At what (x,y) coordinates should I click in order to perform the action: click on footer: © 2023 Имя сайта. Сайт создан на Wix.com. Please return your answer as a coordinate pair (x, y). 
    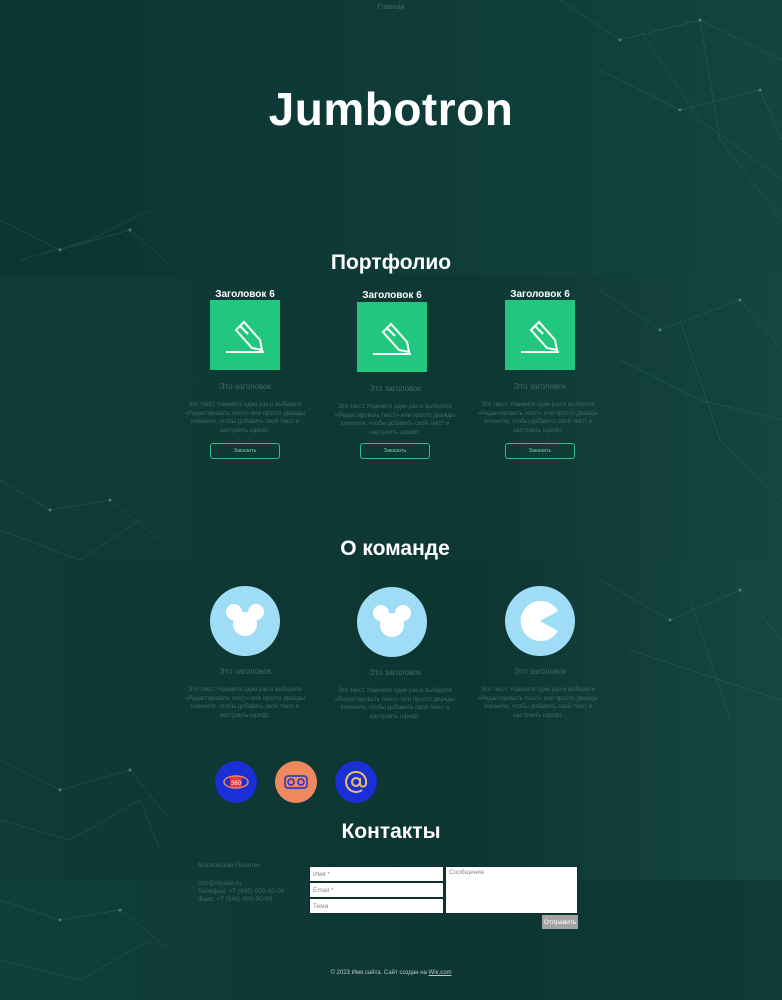
    Looking at the image, I should click on (391, 973).